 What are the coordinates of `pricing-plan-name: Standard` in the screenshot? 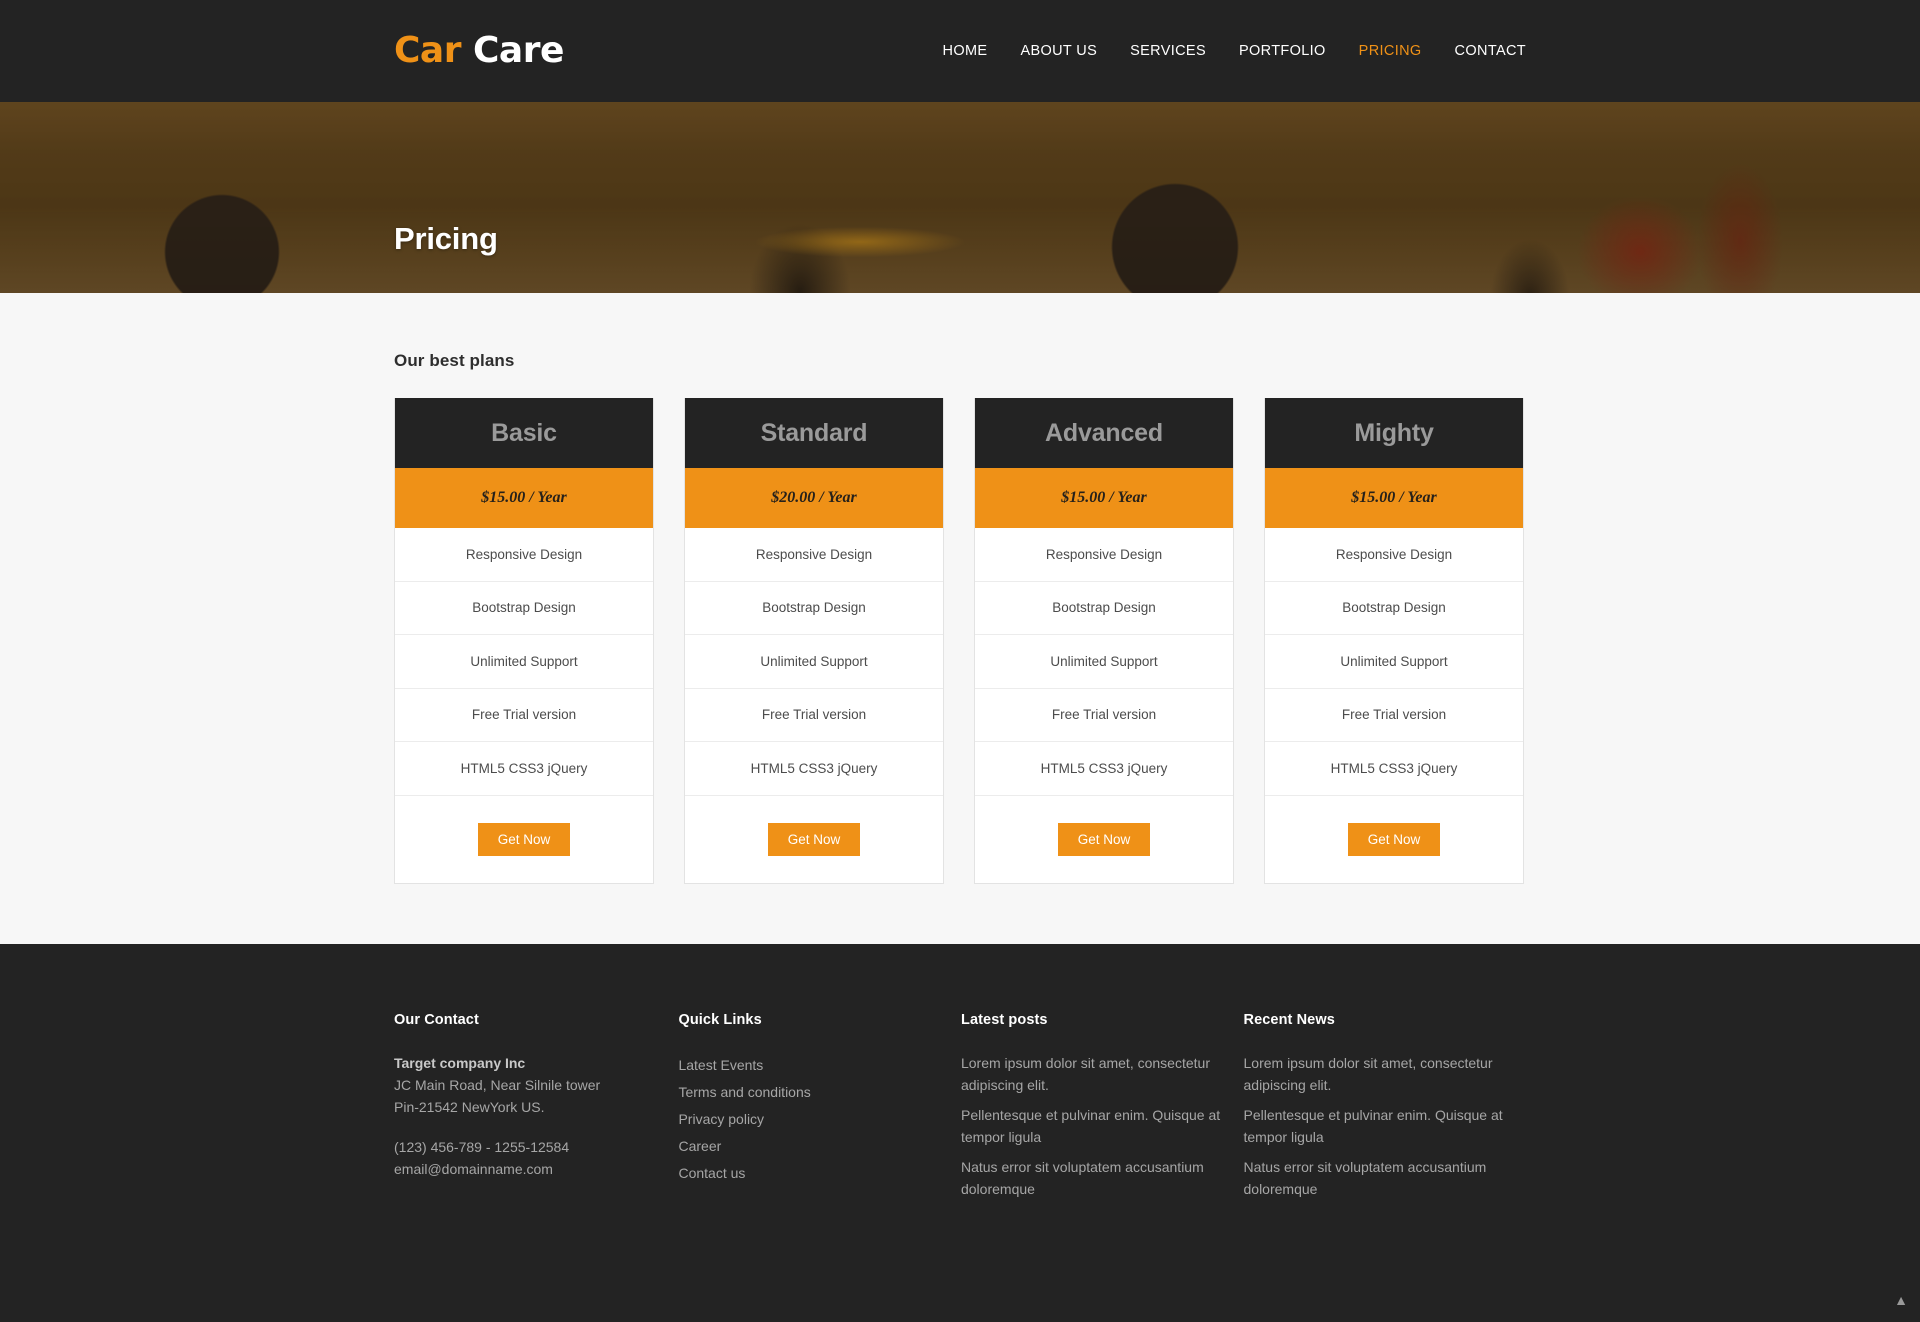 It's located at (814, 432).